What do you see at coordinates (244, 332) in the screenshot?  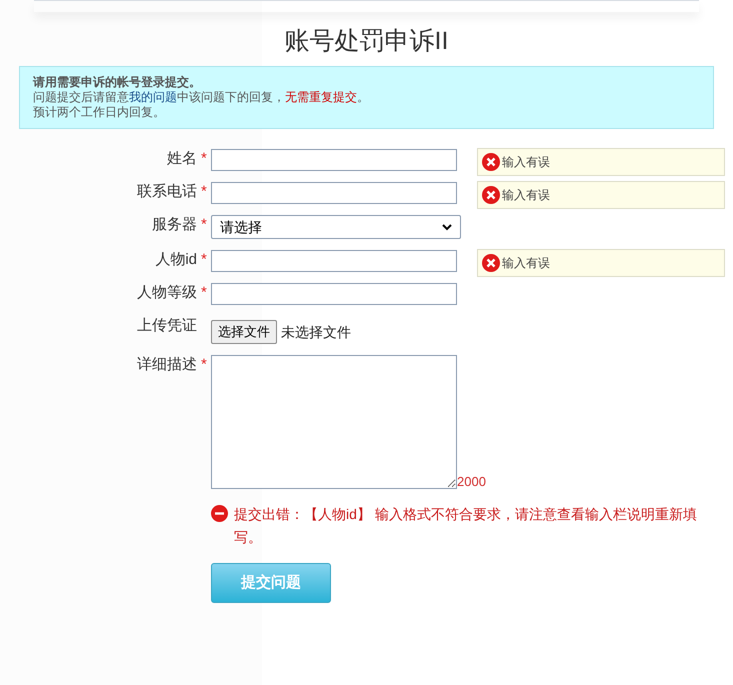 I see `choose-file-button: 选择文件` at bounding box center [244, 332].